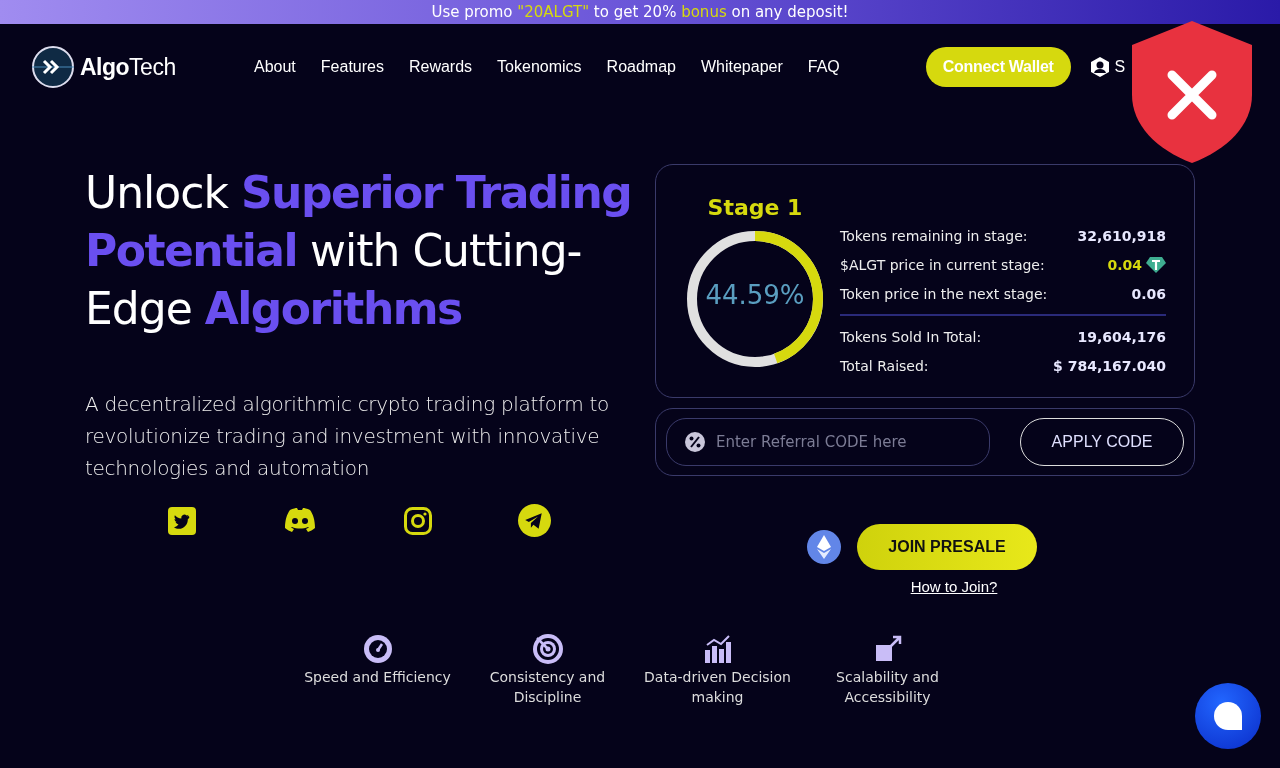 The height and width of the screenshot is (768, 1280). What do you see at coordinates (418, 520) in the screenshot?
I see `instagram-icon` at bounding box center [418, 520].